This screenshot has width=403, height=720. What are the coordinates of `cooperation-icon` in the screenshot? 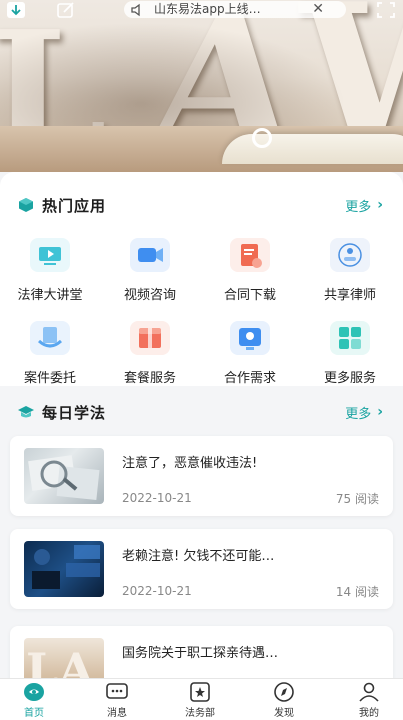 It's located at (250, 338).